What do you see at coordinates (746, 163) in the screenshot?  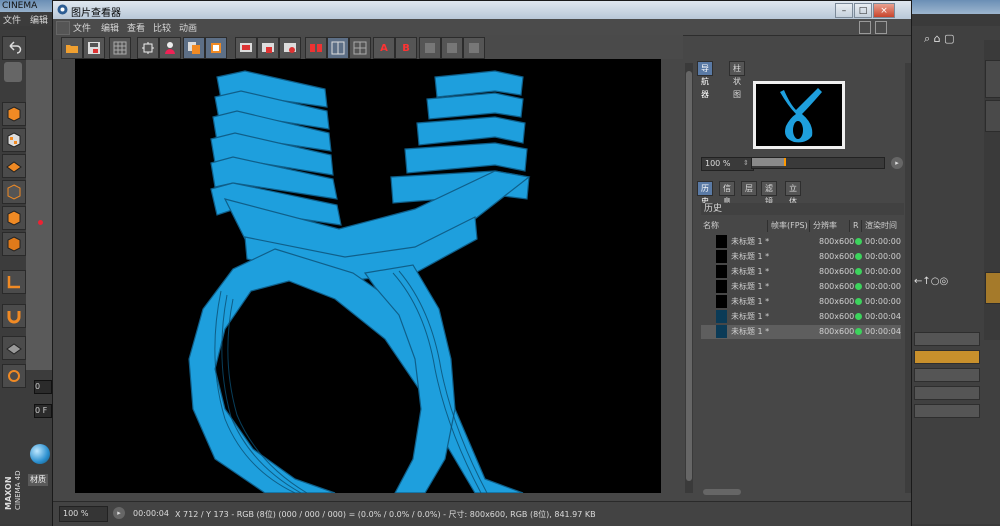 I see `zoom-stepper-icon: ⇕` at bounding box center [746, 163].